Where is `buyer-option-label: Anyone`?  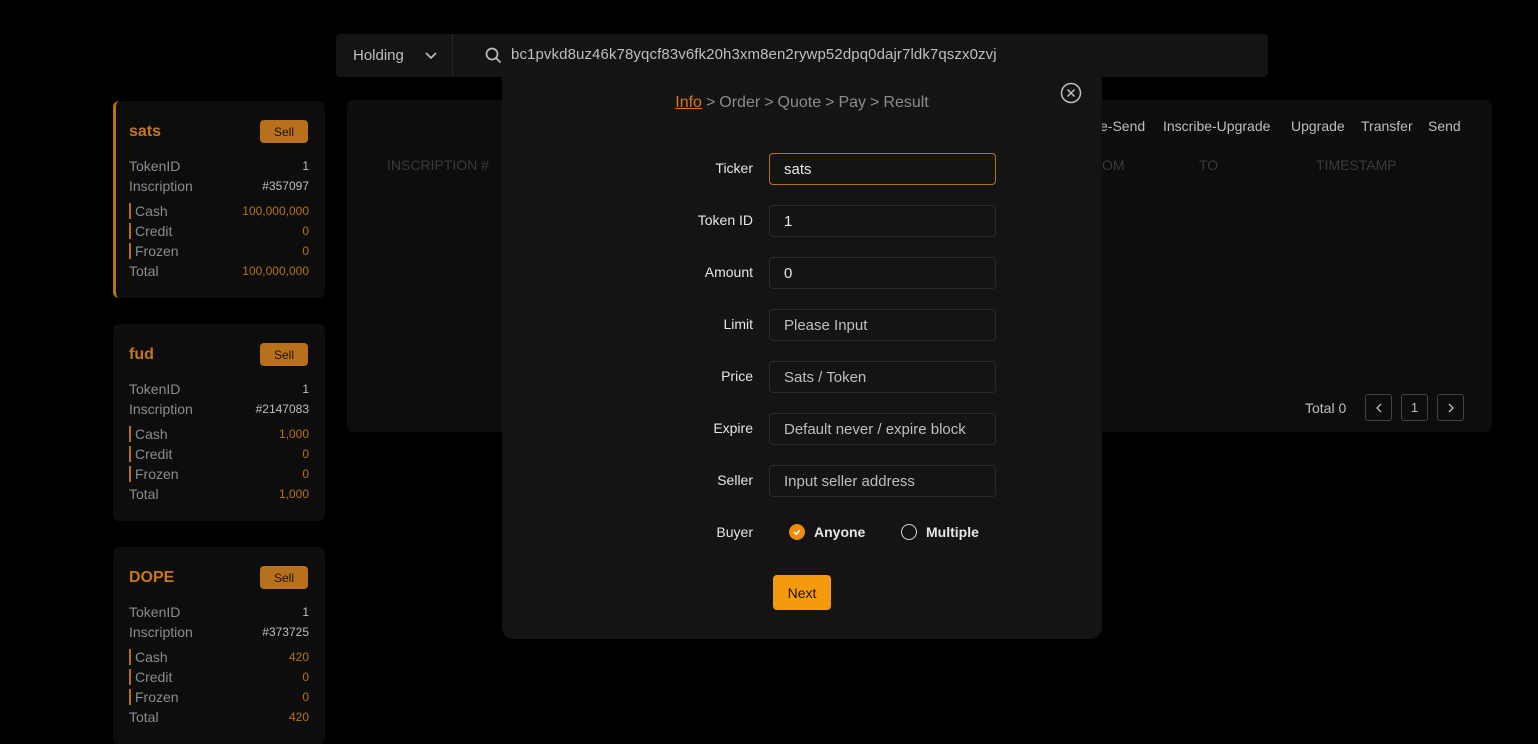 buyer-option-label: Anyone is located at coordinates (840, 532).